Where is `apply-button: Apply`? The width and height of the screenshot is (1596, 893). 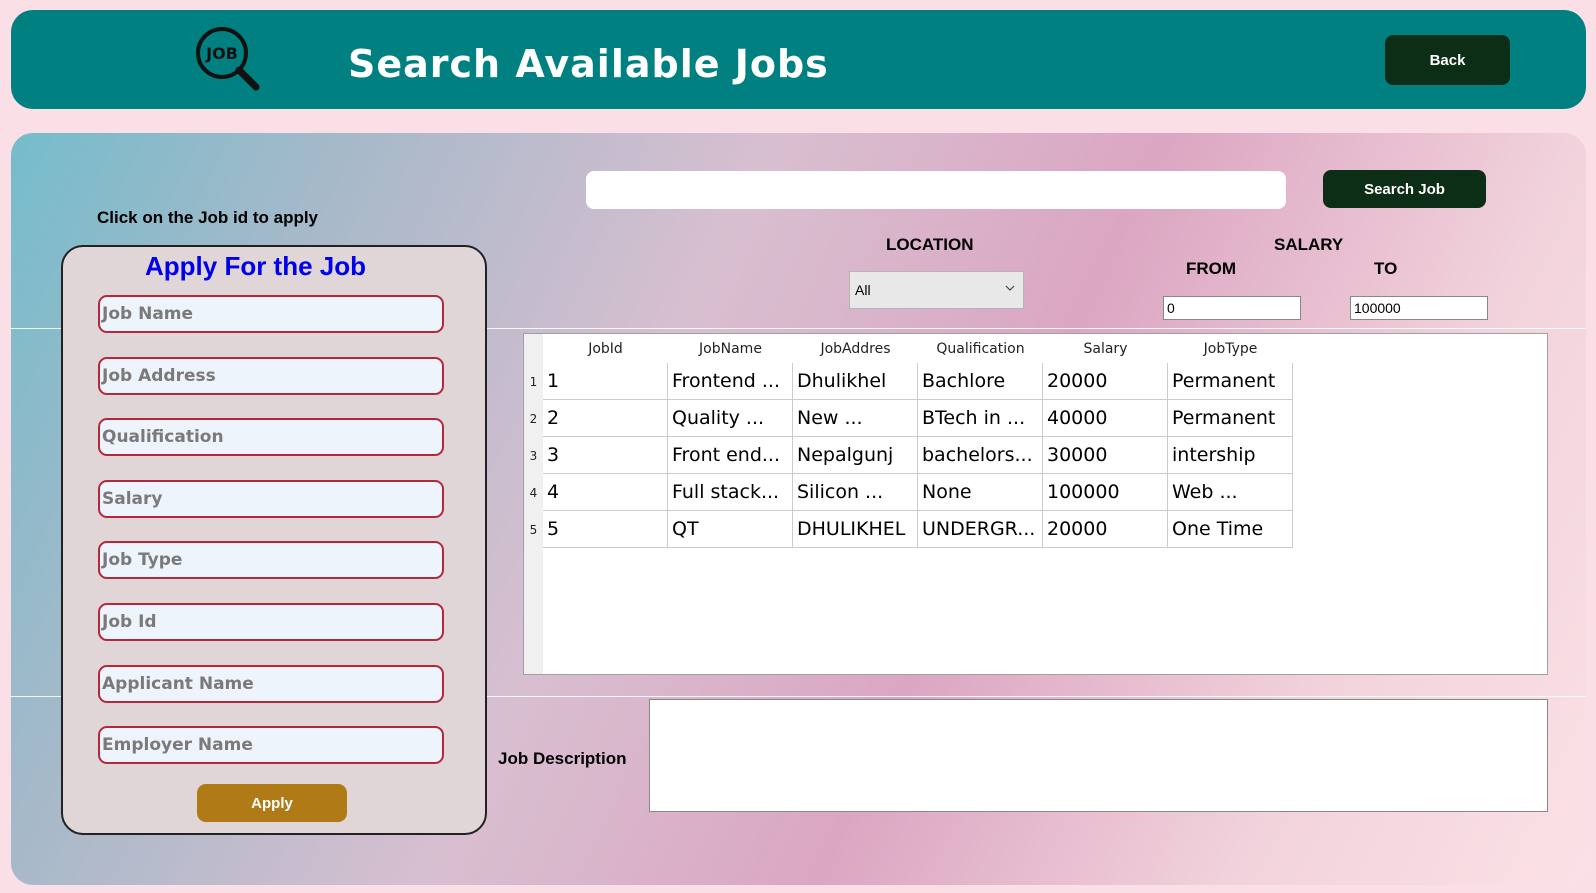 apply-button: Apply is located at coordinates (272, 803).